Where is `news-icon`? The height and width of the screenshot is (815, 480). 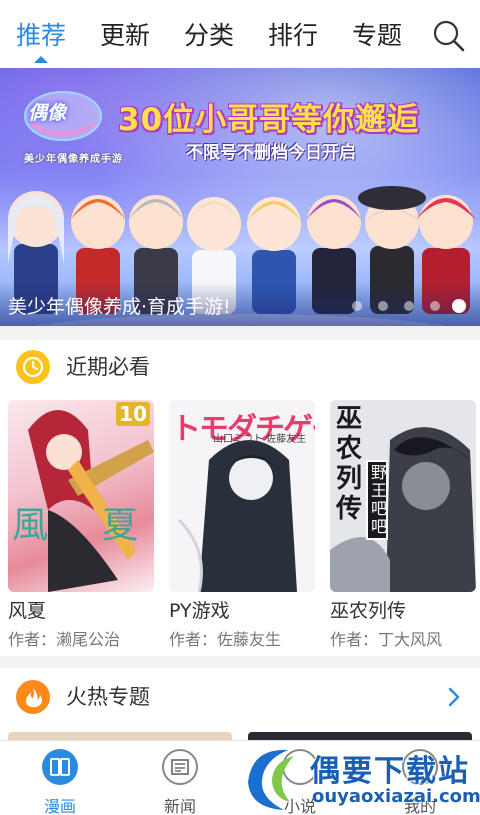 news-icon is located at coordinates (180, 767).